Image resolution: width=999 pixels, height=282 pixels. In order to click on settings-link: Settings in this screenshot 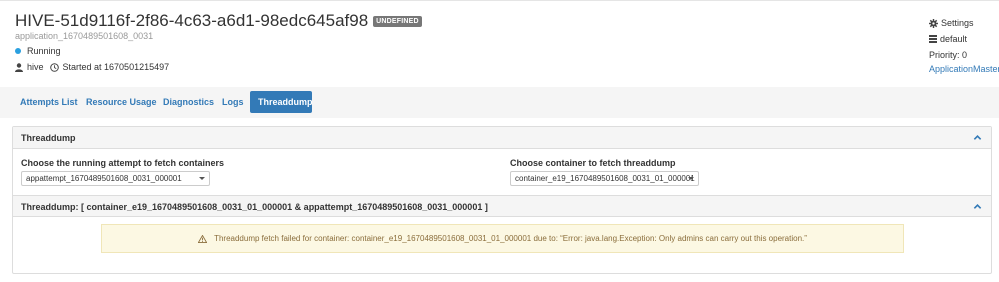, I will do `click(951, 23)`.